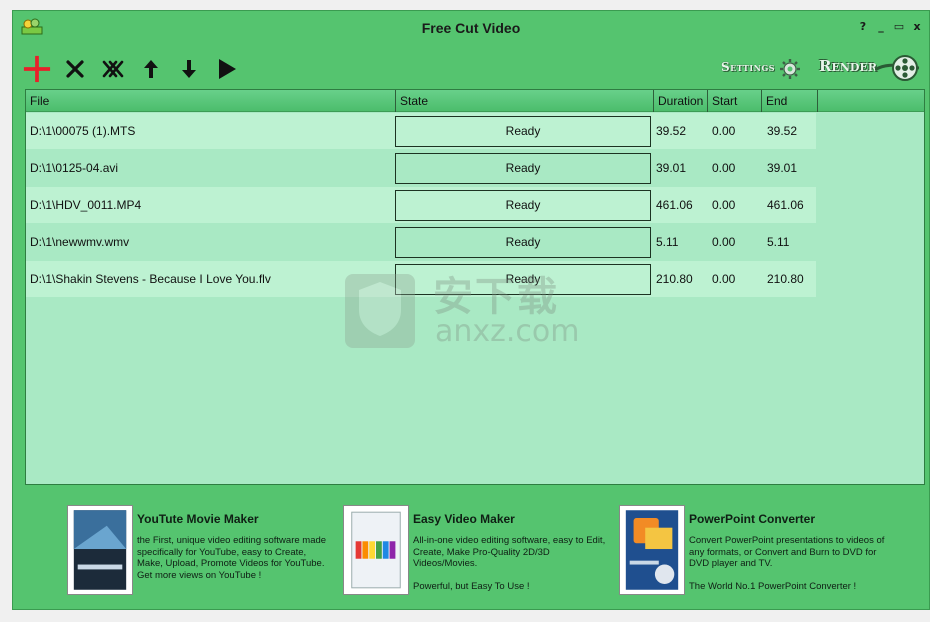  Describe the element at coordinates (674, 205) in the screenshot. I see `cell-duration: 461.06` at that location.